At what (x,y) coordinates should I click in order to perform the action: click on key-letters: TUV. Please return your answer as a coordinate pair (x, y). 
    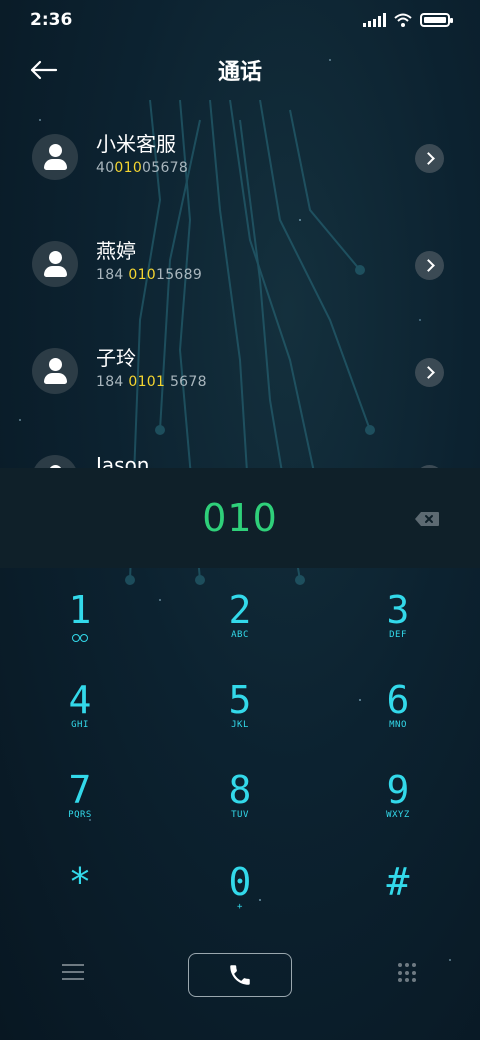
    Looking at the image, I should click on (240, 815).